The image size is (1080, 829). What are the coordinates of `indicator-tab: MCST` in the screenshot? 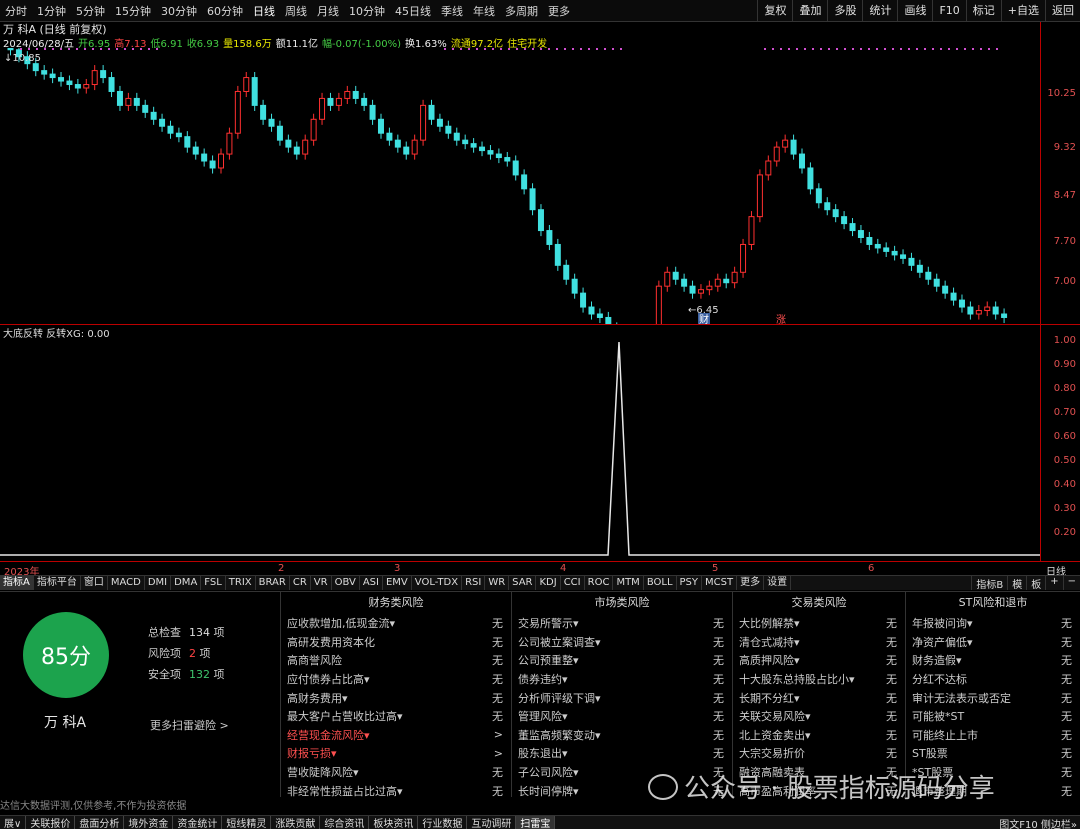 It's located at (720, 583).